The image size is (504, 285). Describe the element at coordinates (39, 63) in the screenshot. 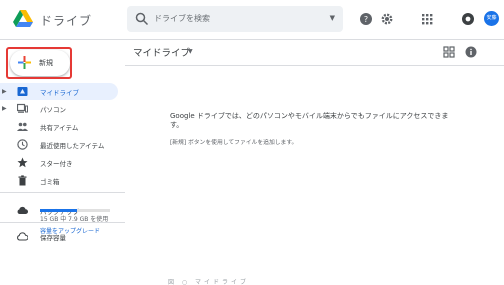

I see `callout-highlight-box` at that location.